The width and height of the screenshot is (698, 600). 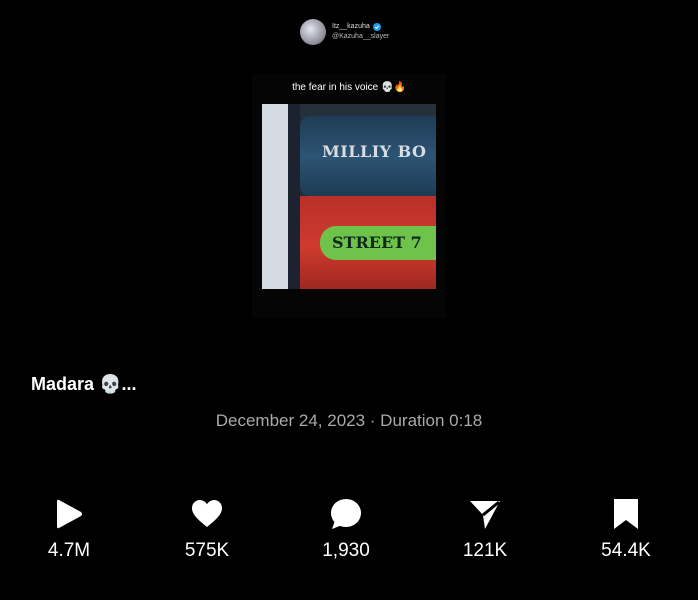 I want to click on author-name-row: Itz__kazuha, so click(x=360, y=27).